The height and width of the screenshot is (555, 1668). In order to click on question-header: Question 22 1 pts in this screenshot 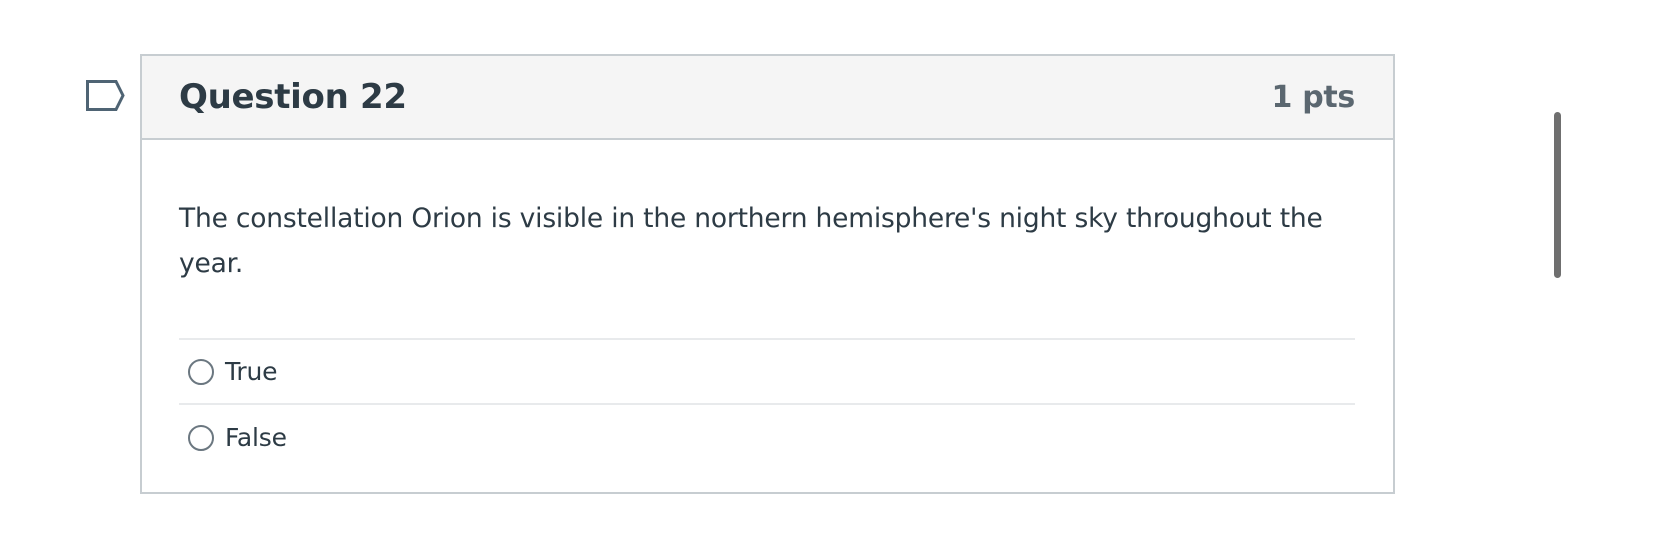, I will do `click(767, 98)`.